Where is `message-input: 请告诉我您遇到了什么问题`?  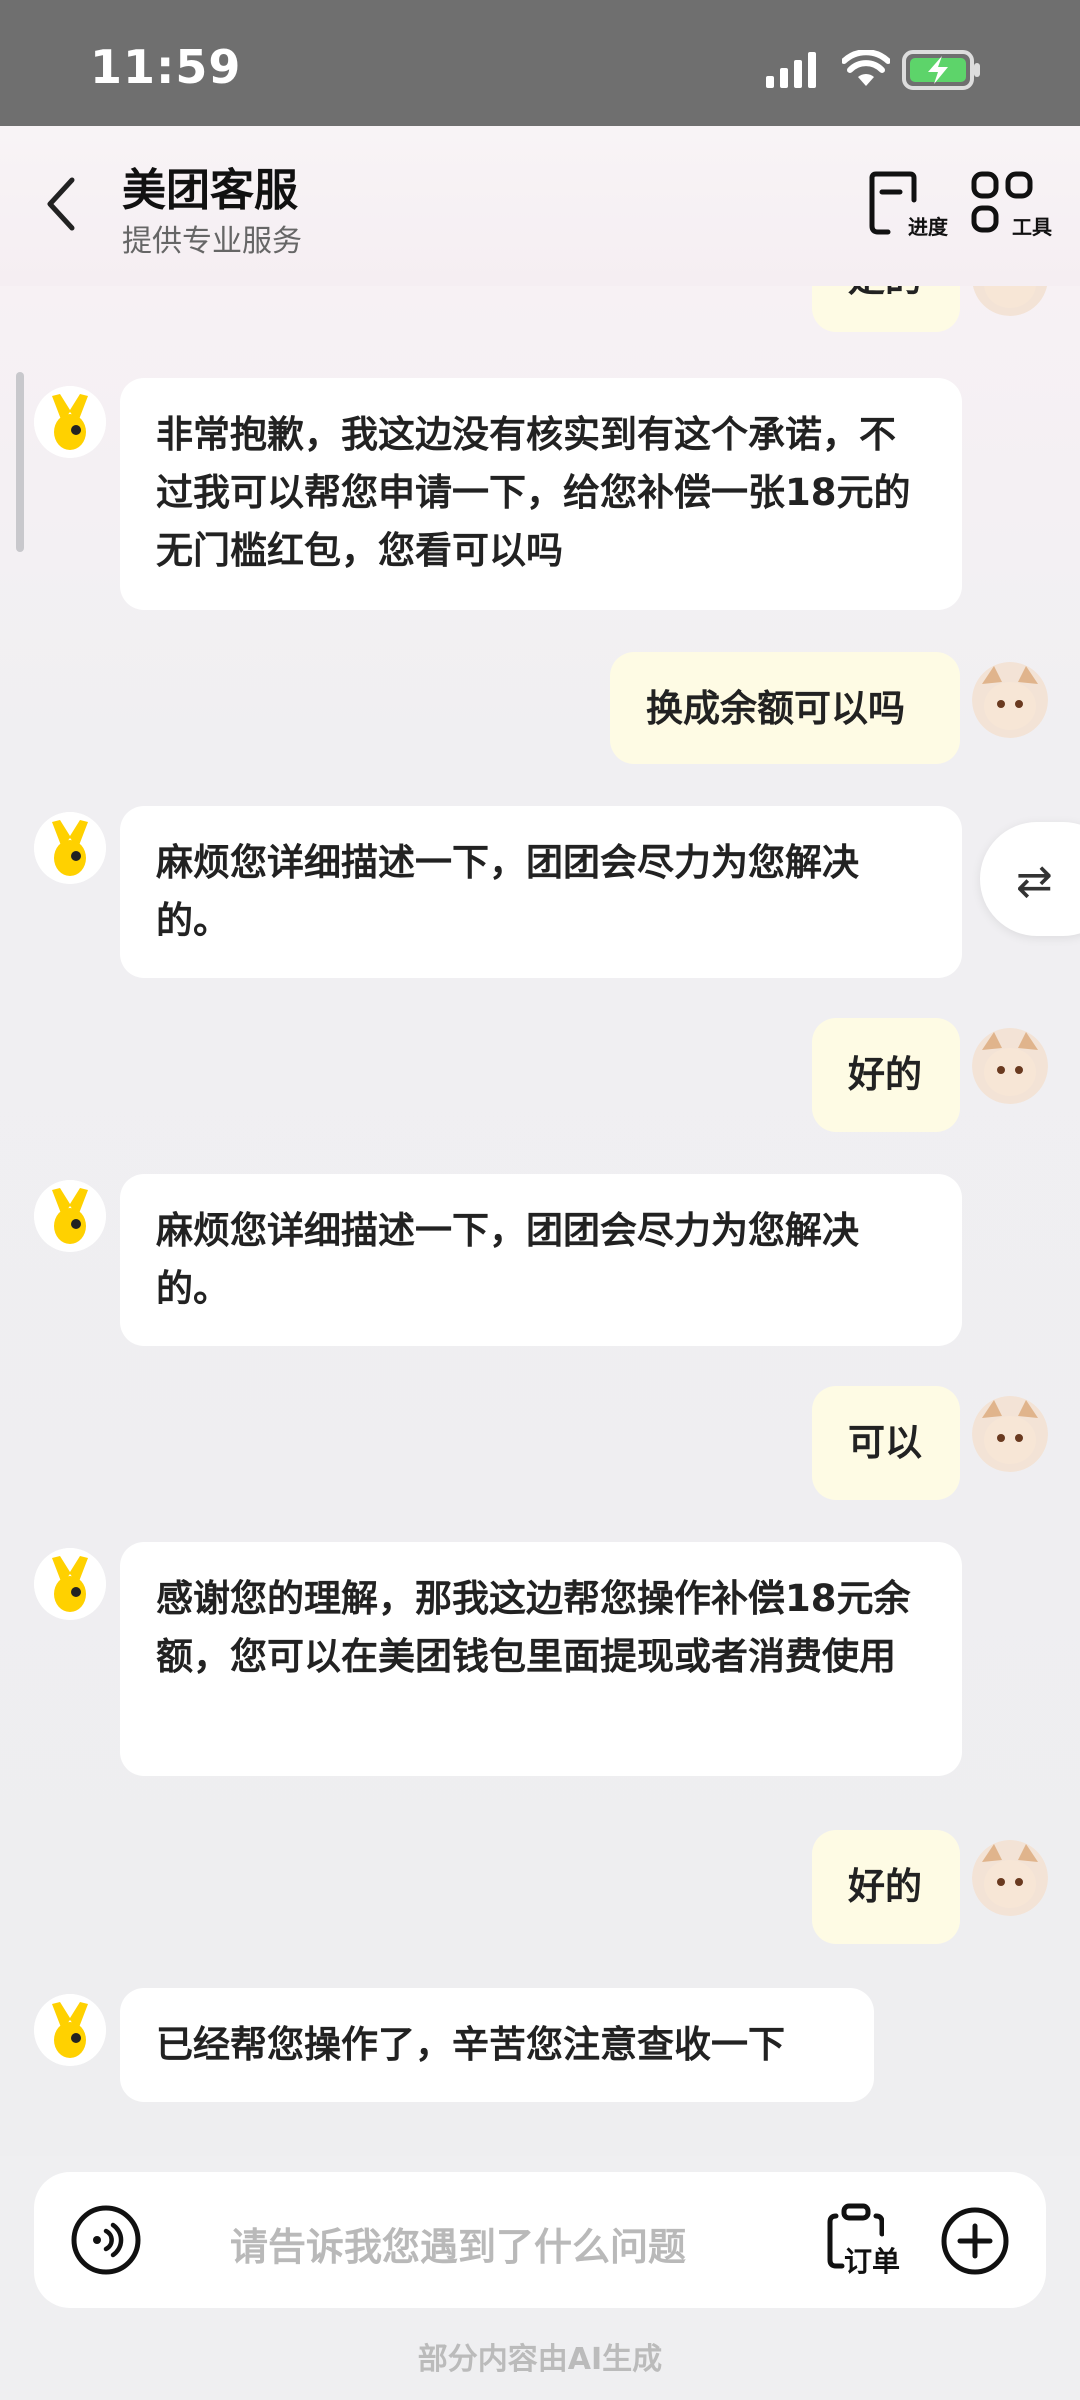
message-input: 请告诉我您遇到了什么问题 is located at coordinates (458, 2243).